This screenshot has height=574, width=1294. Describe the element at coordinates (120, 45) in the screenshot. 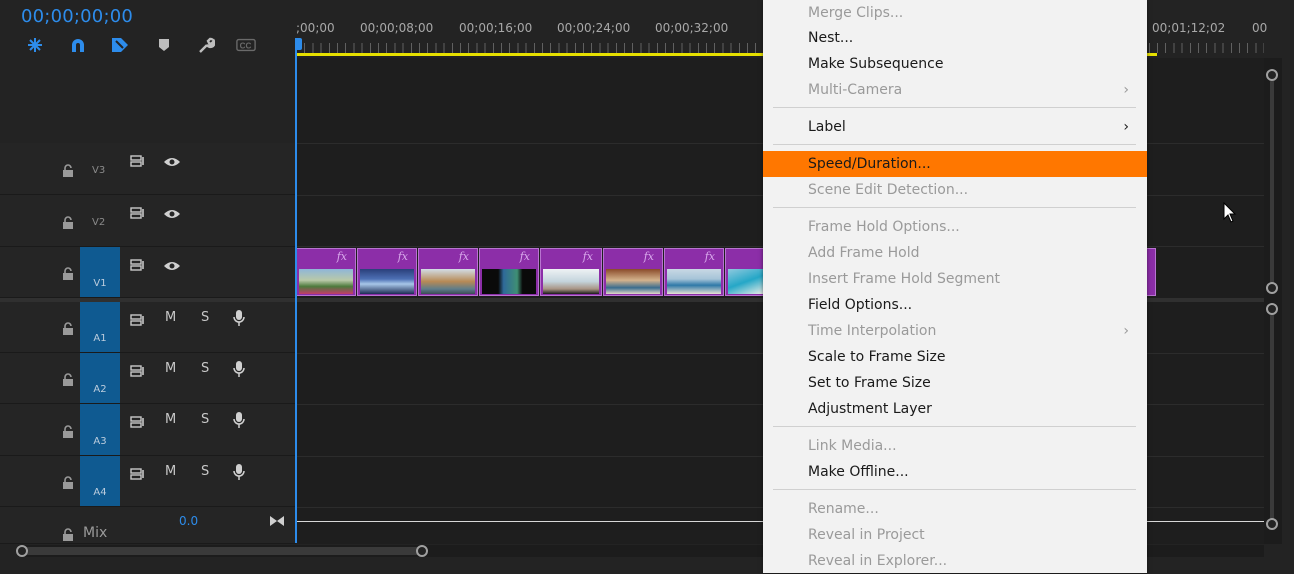

I see `linked-selection-icon` at that location.